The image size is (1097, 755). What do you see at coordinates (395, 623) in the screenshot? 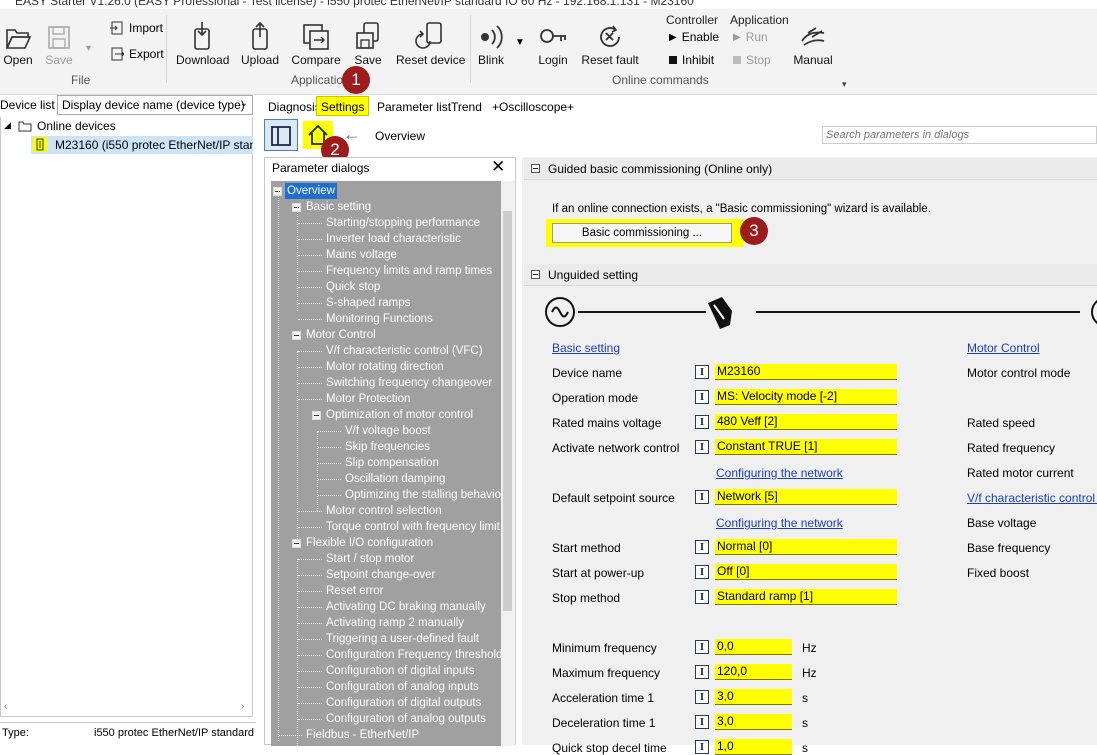
I see `tree-node: Activating ramp 2 manually` at bounding box center [395, 623].